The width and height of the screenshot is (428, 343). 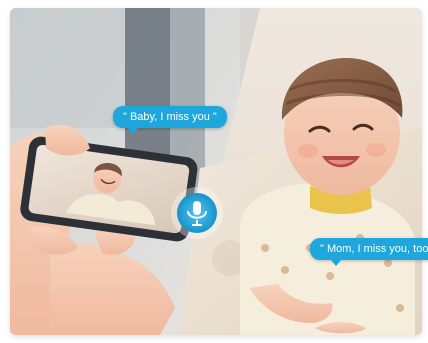 I want to click on speech-bubble-parent: " Baby, I miss you ", so click(x=170, y=120).